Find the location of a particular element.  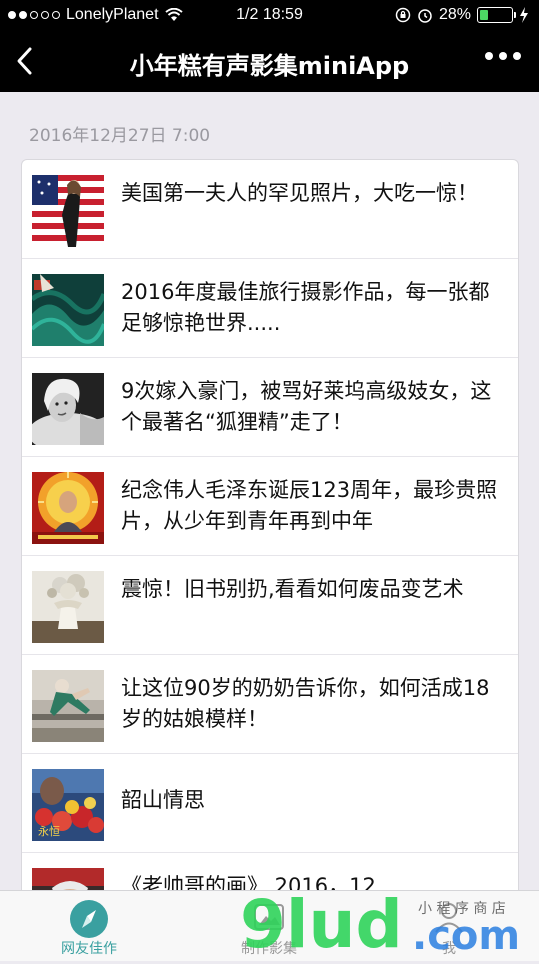

tab-label: 我 is located at coordinates (449, 949).